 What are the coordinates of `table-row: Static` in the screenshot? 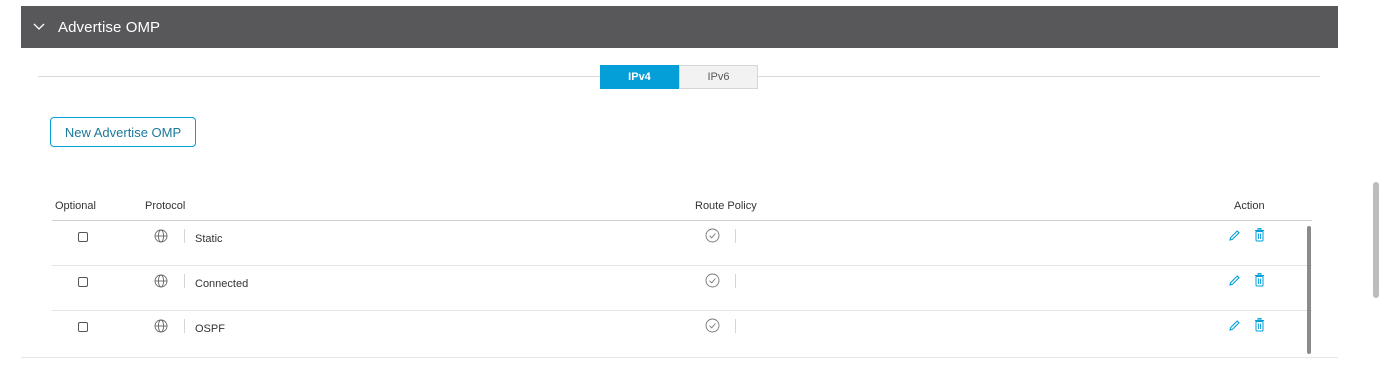 It's located at (682, 243).